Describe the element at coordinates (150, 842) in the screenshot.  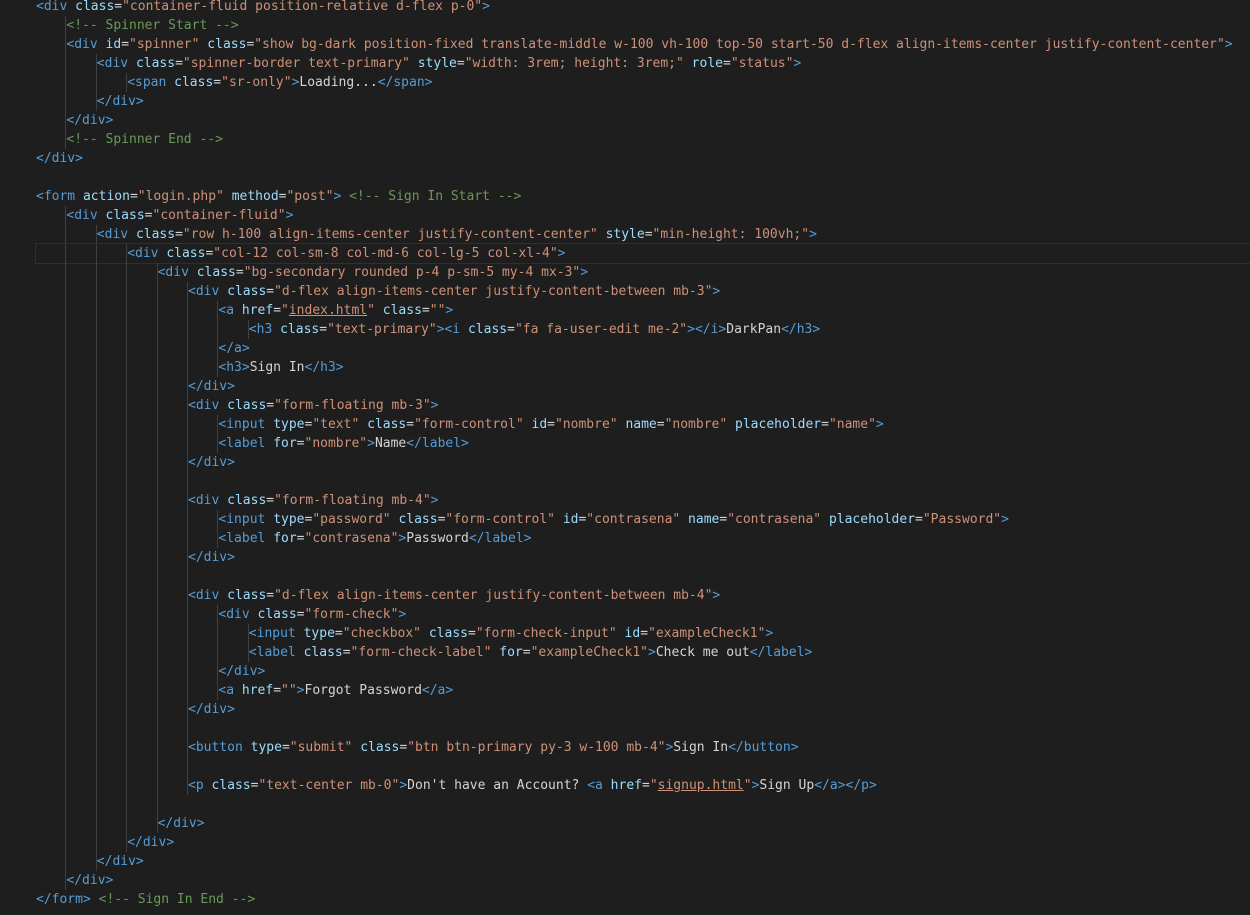
I see `code-line-text: </div>` at that location.